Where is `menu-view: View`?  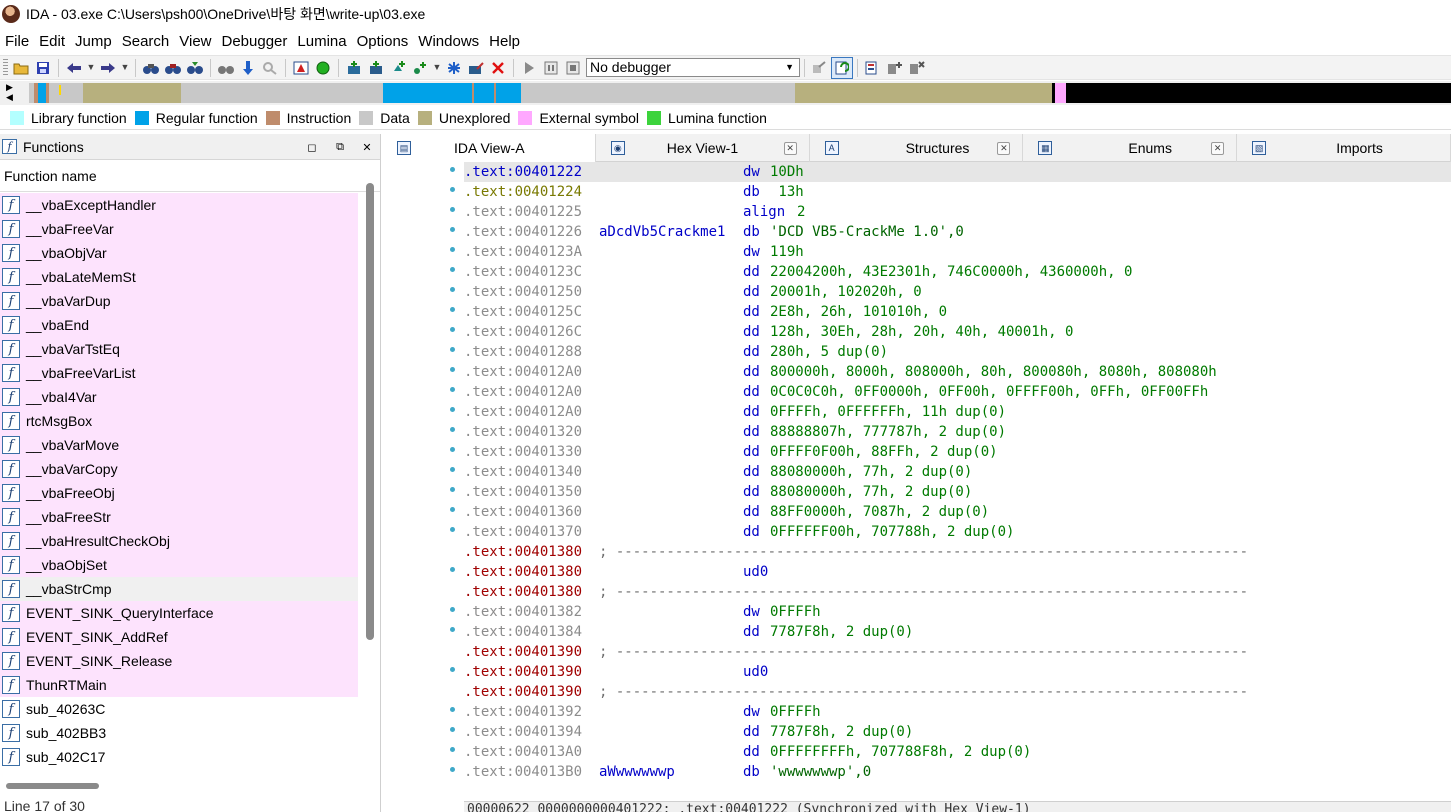
menu-view: View is located at coordinates (195, 42).